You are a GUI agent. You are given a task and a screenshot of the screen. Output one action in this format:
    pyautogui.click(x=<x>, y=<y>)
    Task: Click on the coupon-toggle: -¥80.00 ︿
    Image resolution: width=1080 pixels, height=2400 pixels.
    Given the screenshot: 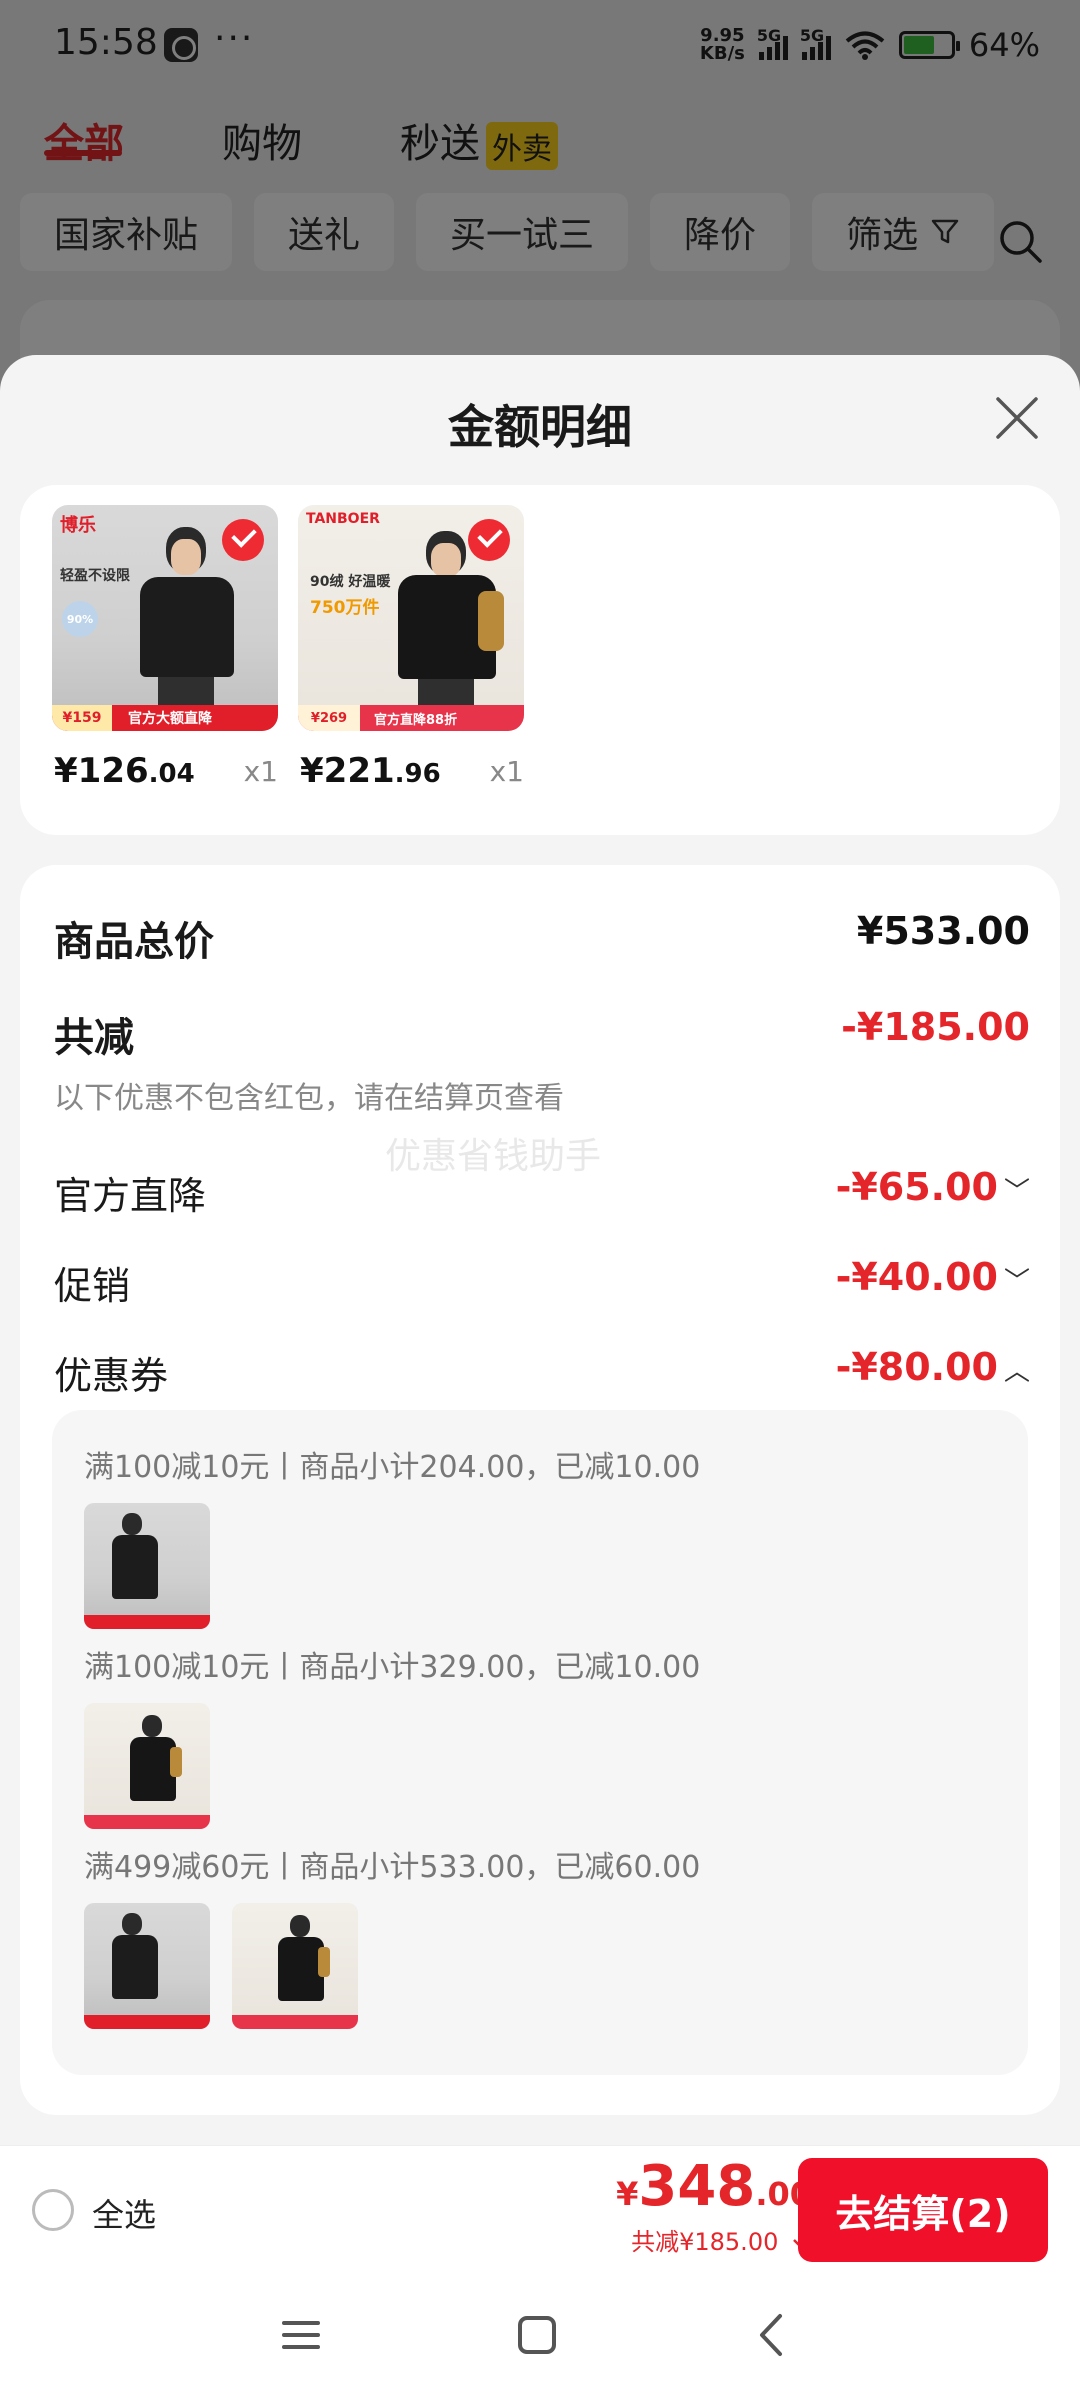 What is the action you would take?
    pyautogui.click(x=933, y=1367)
    